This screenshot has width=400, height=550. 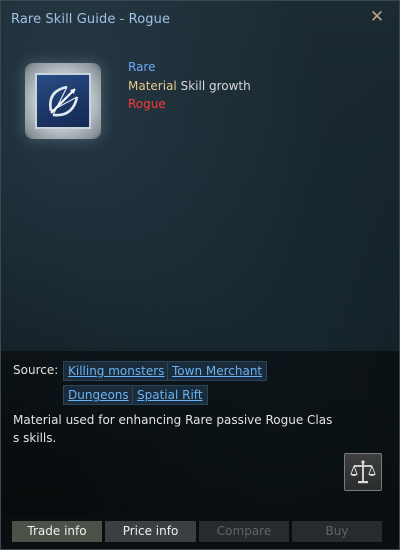 What do you see at coordinates (91, 19) in the screenshot?
I see `window-title: Rare Skill Guide - Rogue` at bounding box center [91, 19].